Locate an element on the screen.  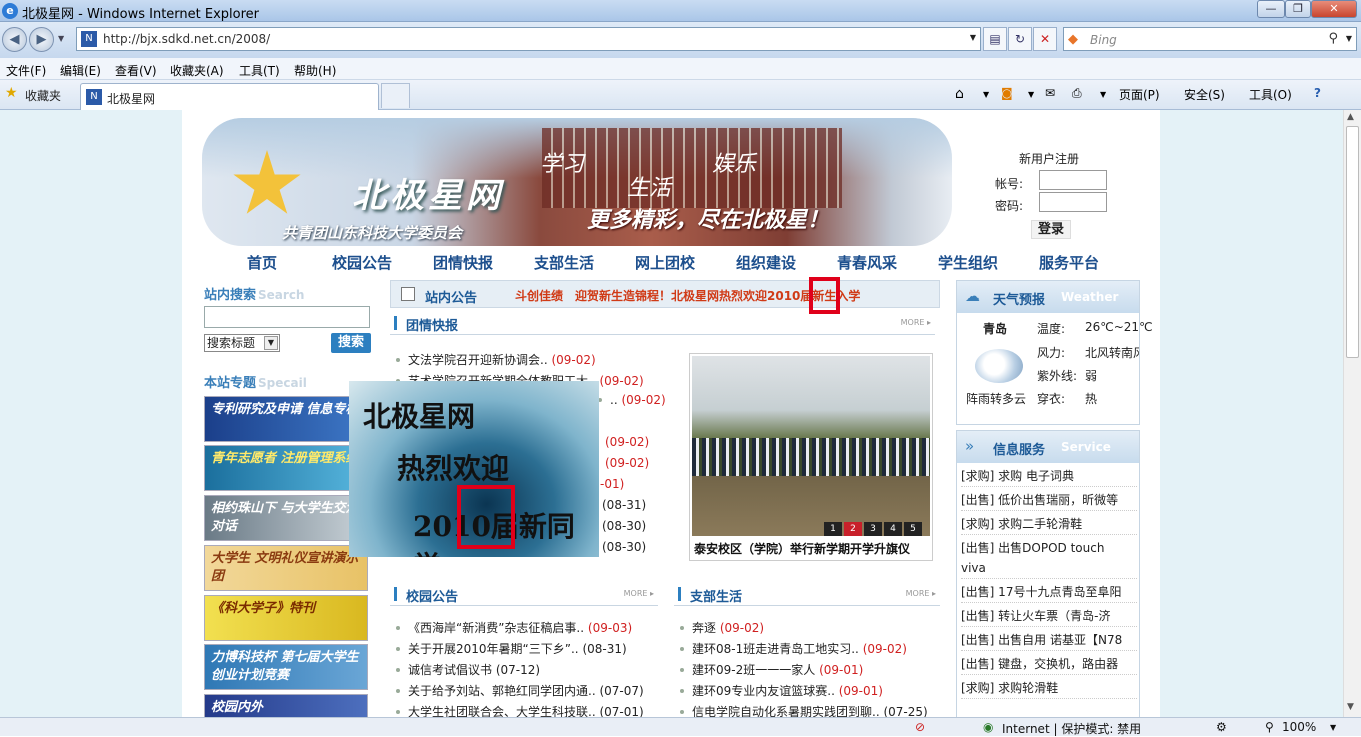
page-menu: 页面(P) is located at coordinates (1139, 94).